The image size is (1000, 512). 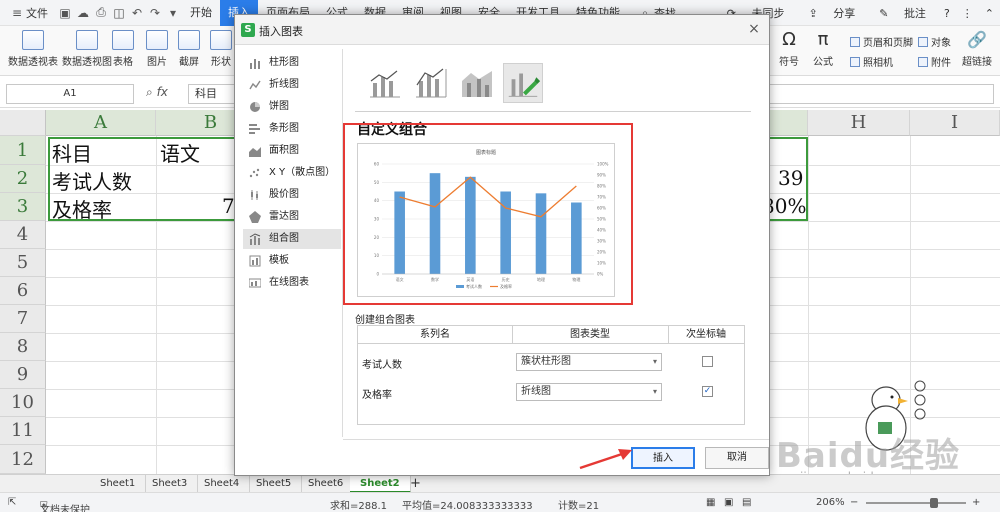 I want to click on zoom-out-icon: −, so click(x=854, y=502).